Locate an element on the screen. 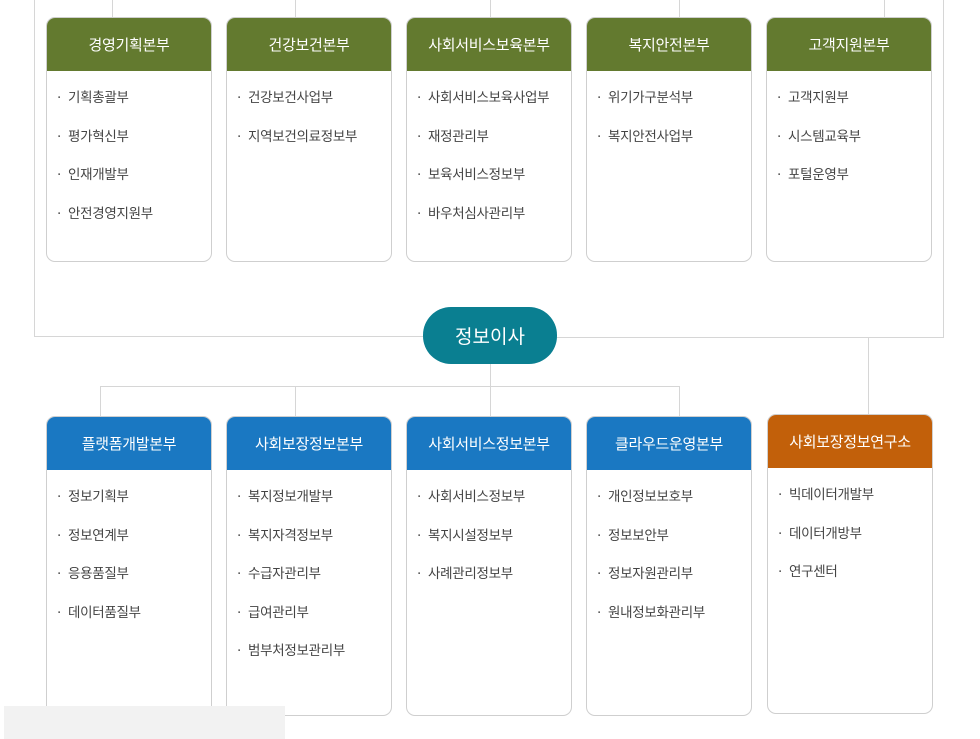 Image resolution: width=980 pixels, height=739 pixels. connector-left-horizontal is located at coordinates (229, 336).